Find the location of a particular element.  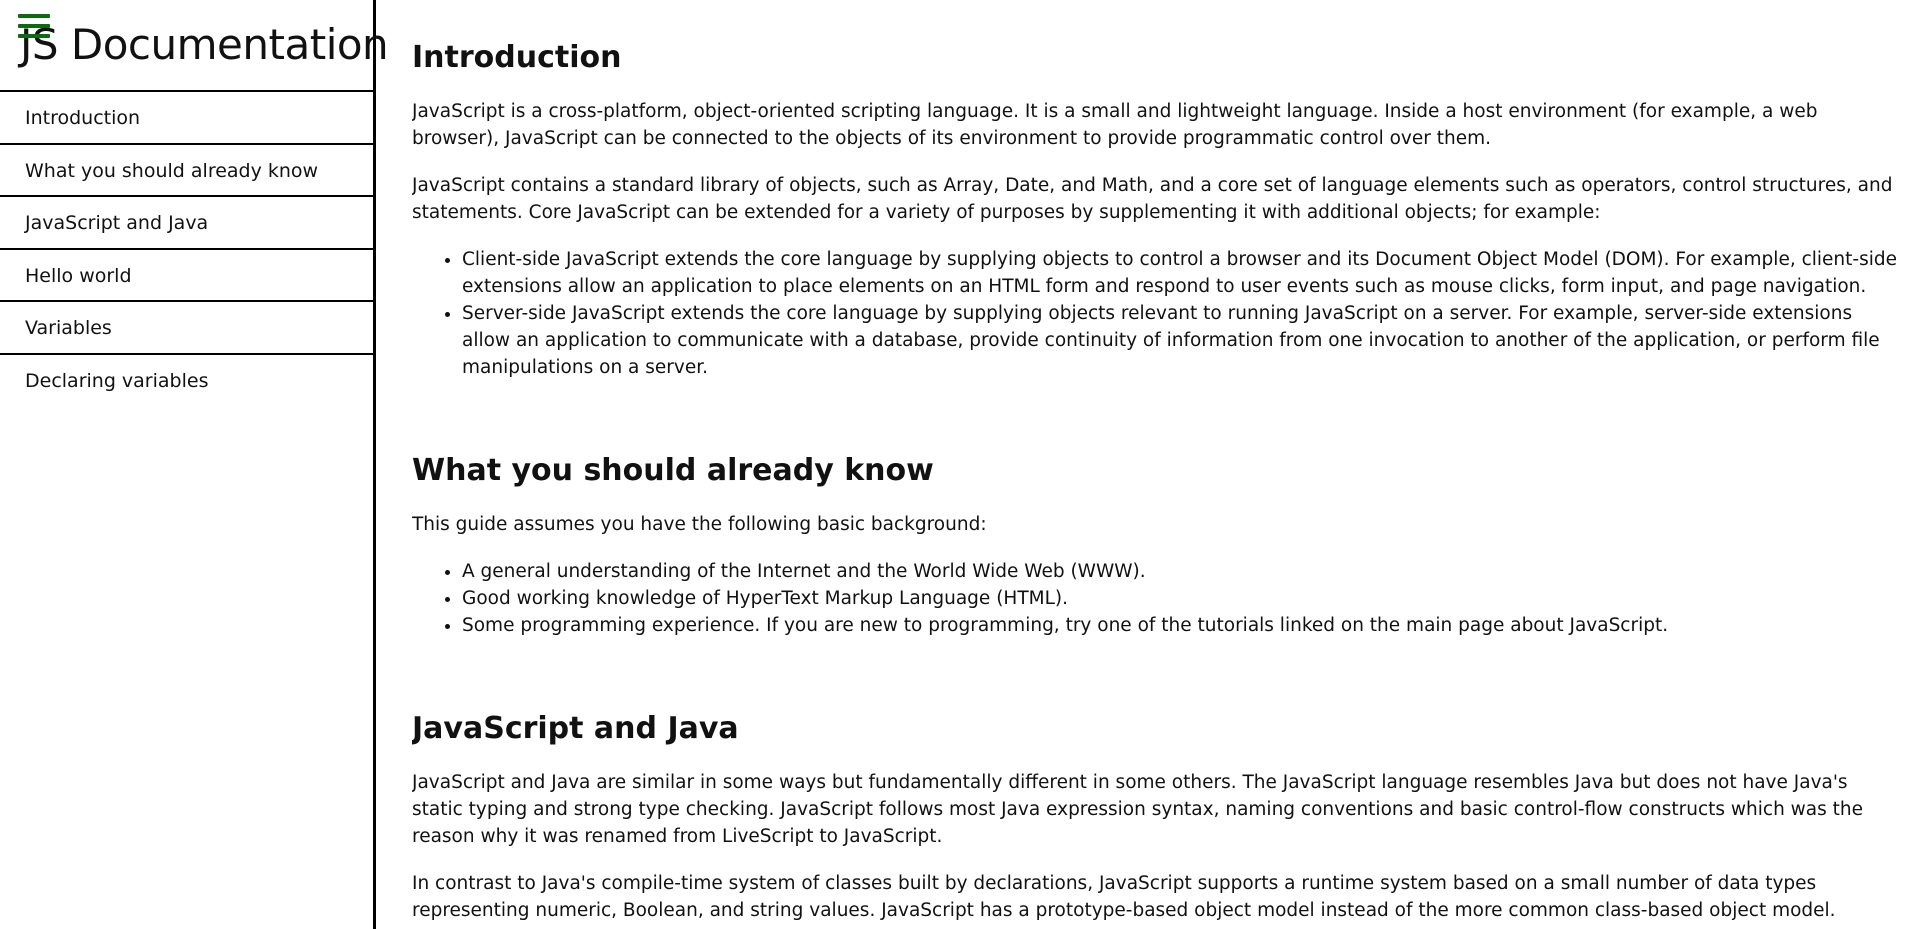

section-title: JavaScript and Java is located at coordinates (575, 728).